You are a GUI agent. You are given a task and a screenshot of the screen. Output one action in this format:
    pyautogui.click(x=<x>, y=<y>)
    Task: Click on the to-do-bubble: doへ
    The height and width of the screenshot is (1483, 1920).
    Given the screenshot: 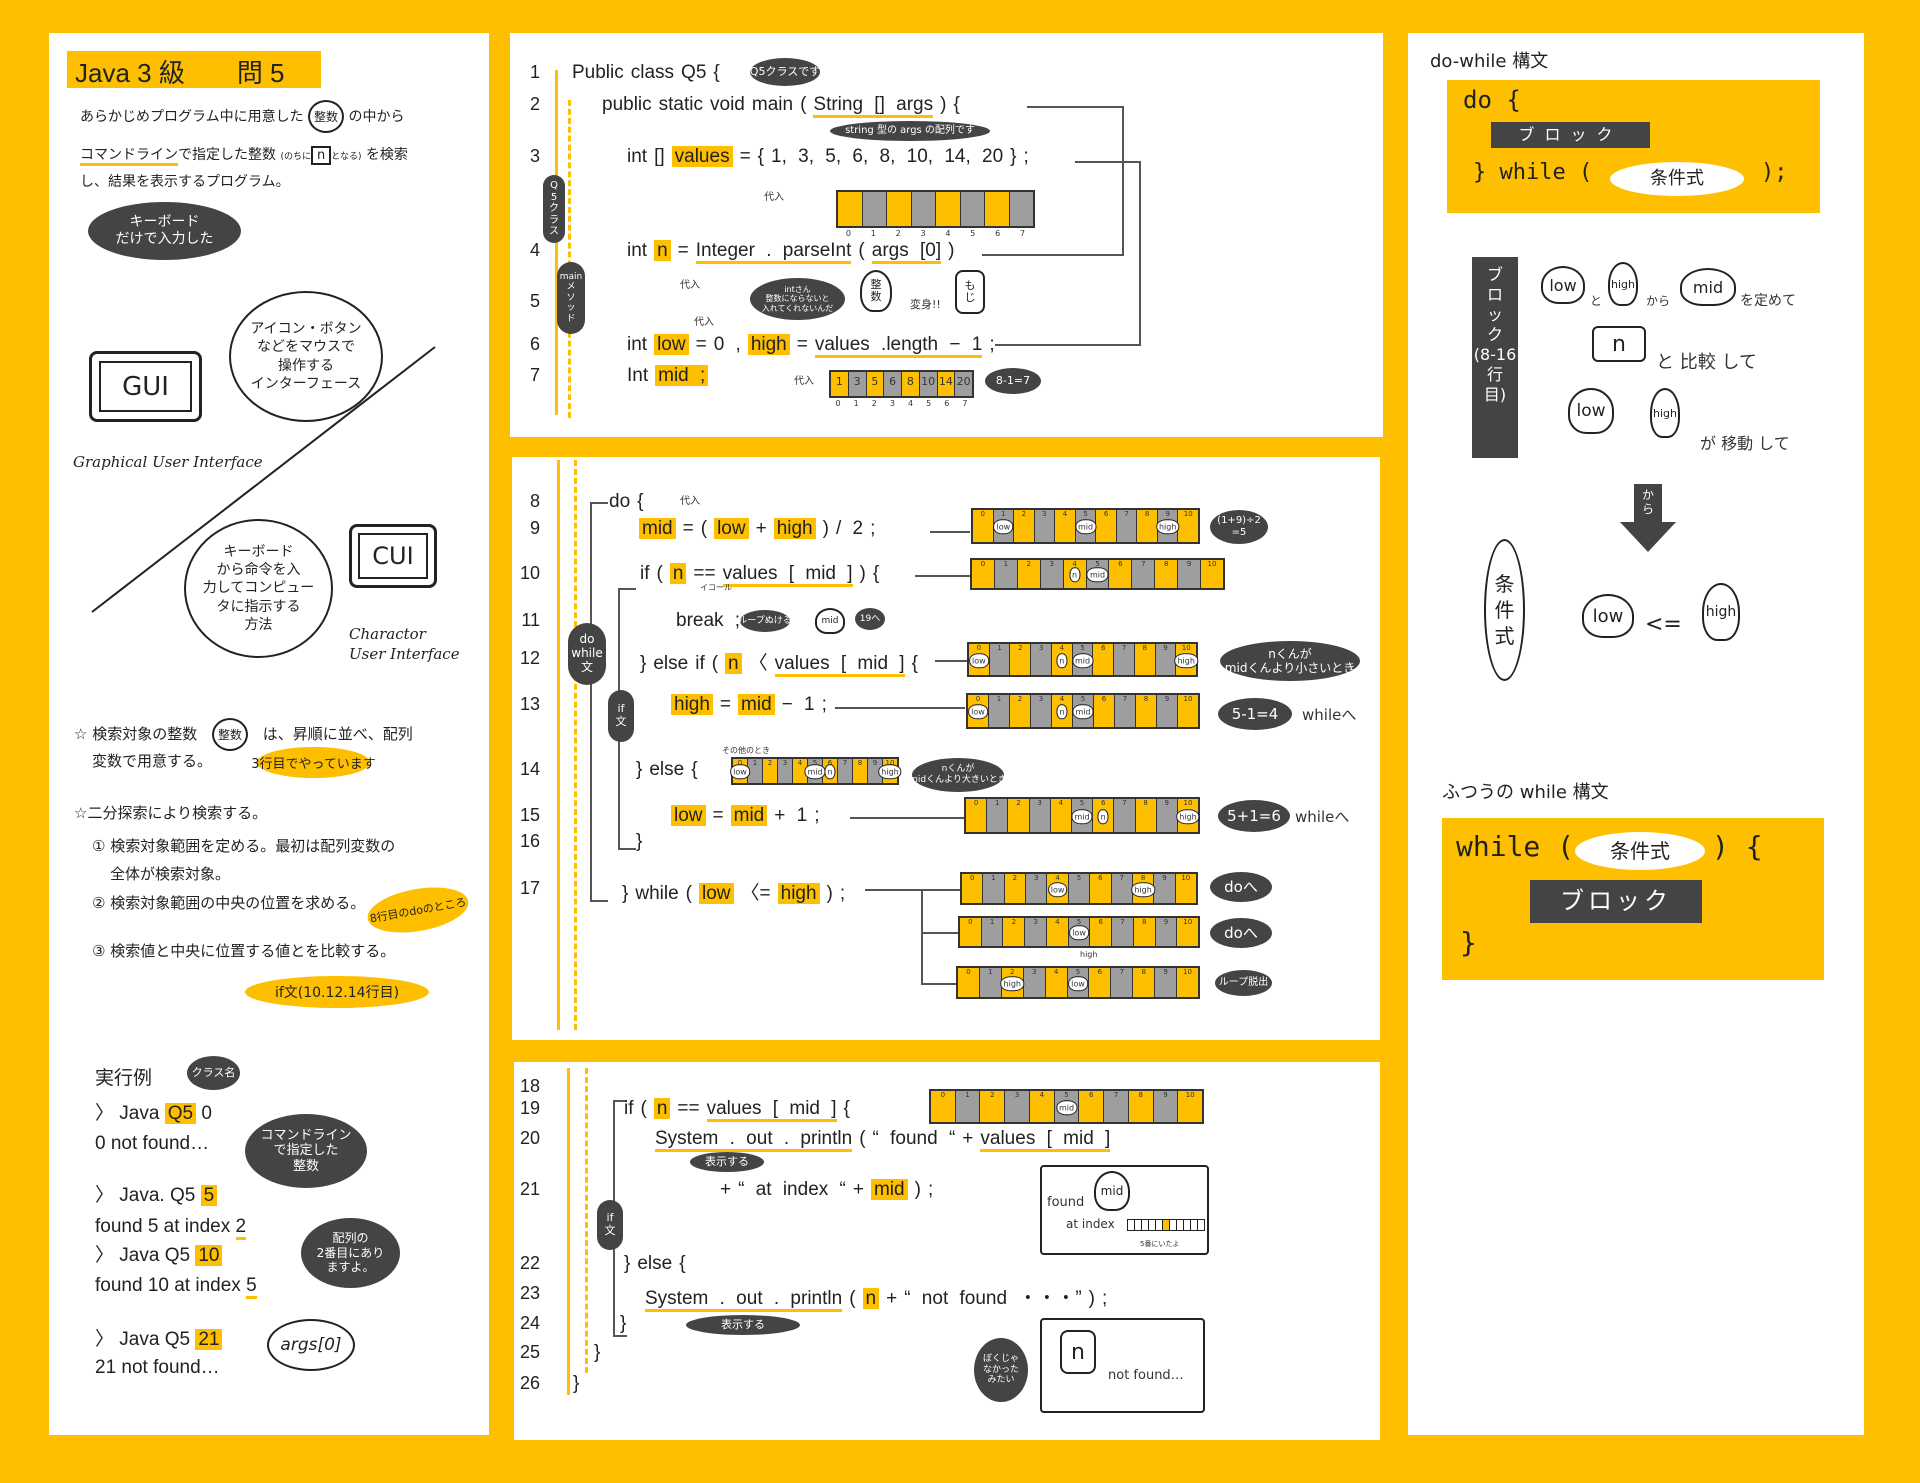 What is the action you would take?
    pyautogui.click(x=1241, y=933)
    